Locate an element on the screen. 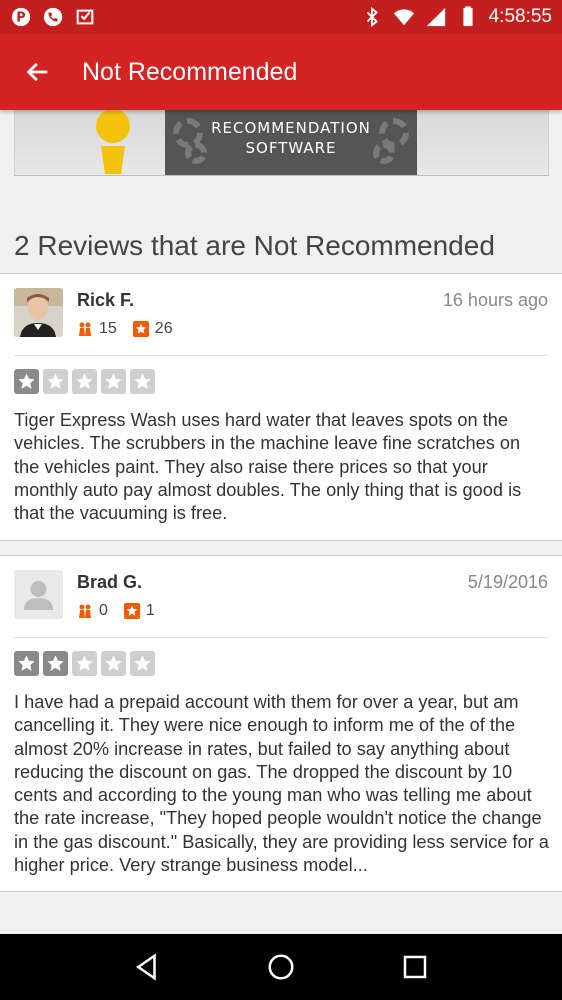  review-date: 5/19/2016 is located at coordinates (507, 582).